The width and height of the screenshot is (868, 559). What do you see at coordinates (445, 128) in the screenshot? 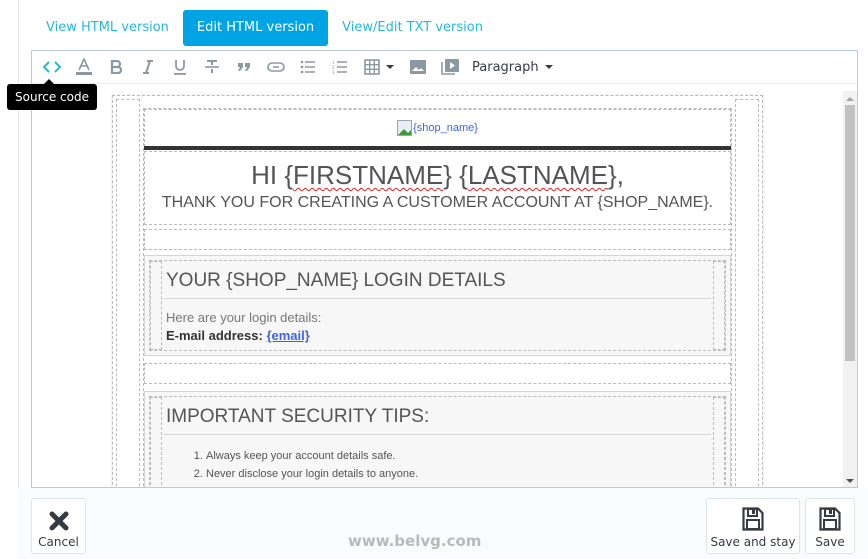
I see `shop-logo-alt: {shop_name}` at bounding box center [445, 128].